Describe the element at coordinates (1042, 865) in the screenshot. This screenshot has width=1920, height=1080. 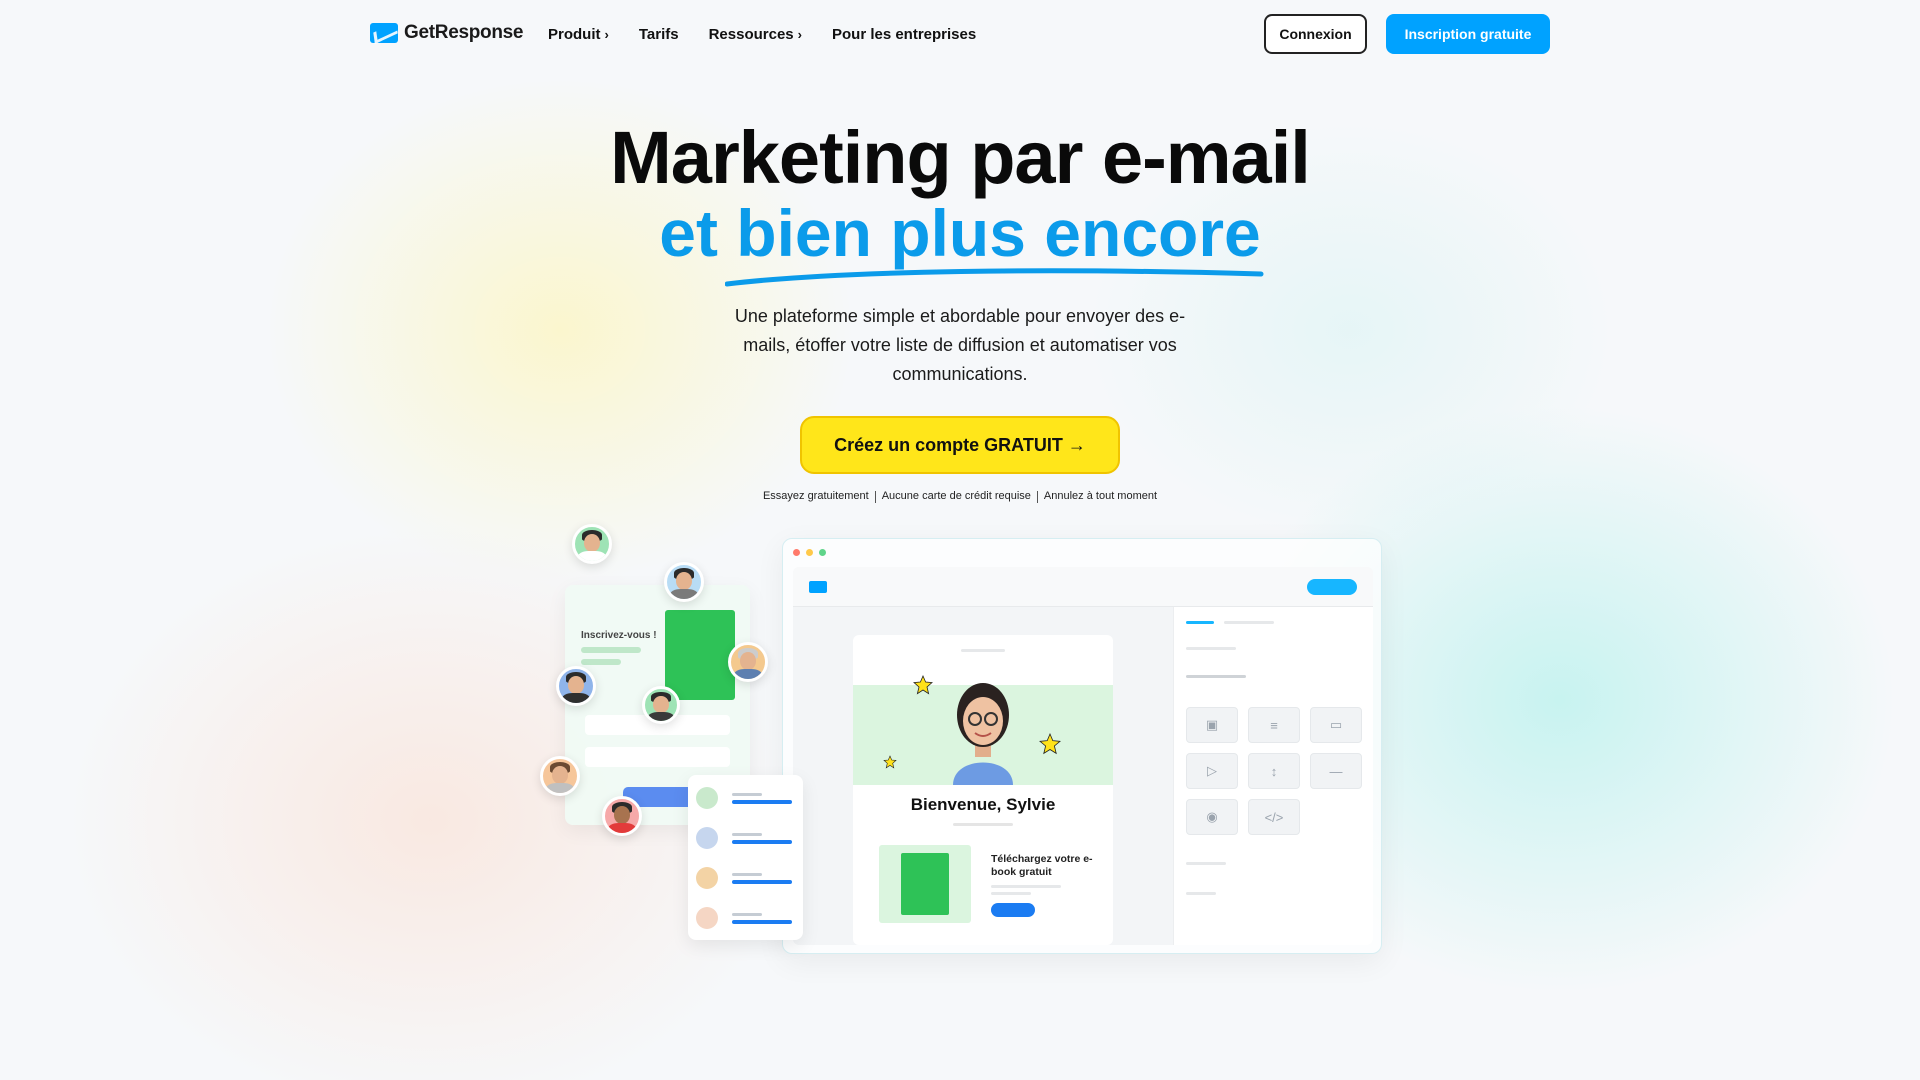
I see `ebook-cta-text: Téléchargez votre e-book gratuit` at that location.